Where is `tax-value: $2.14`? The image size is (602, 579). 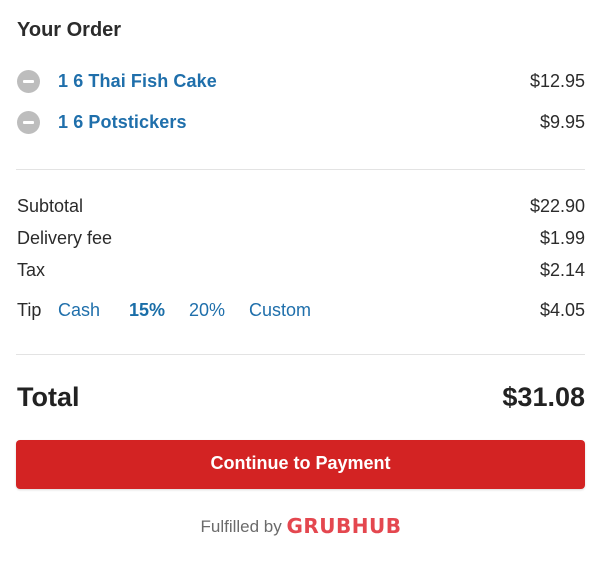 tax-value: $2.14 is located at coordinates (562, 270).